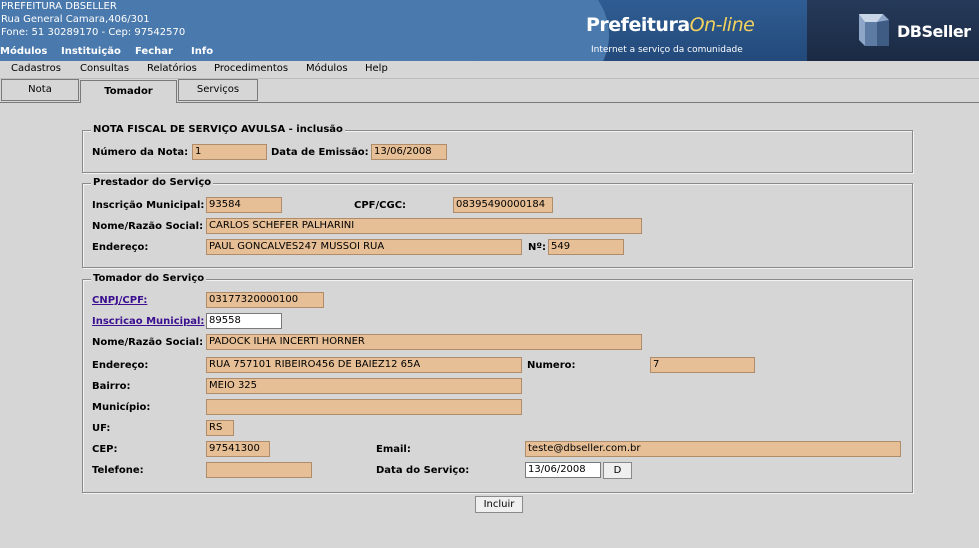  I want to click on tomador-legend: Tomador do Serviço, so click(149, 278).